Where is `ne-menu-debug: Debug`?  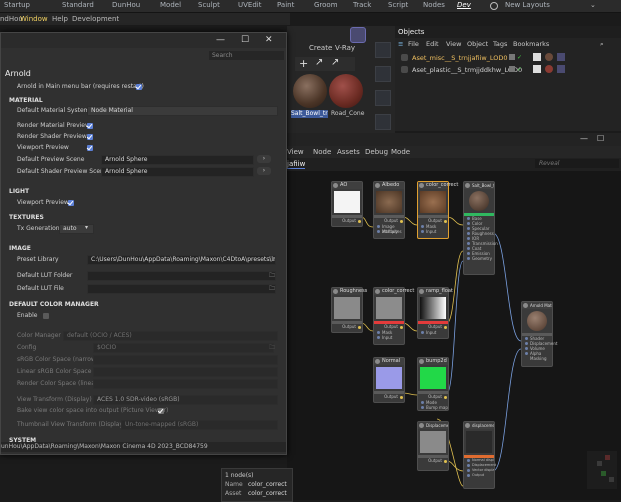 ne-menu-debug: Debug is located at coordinates (376, 152).